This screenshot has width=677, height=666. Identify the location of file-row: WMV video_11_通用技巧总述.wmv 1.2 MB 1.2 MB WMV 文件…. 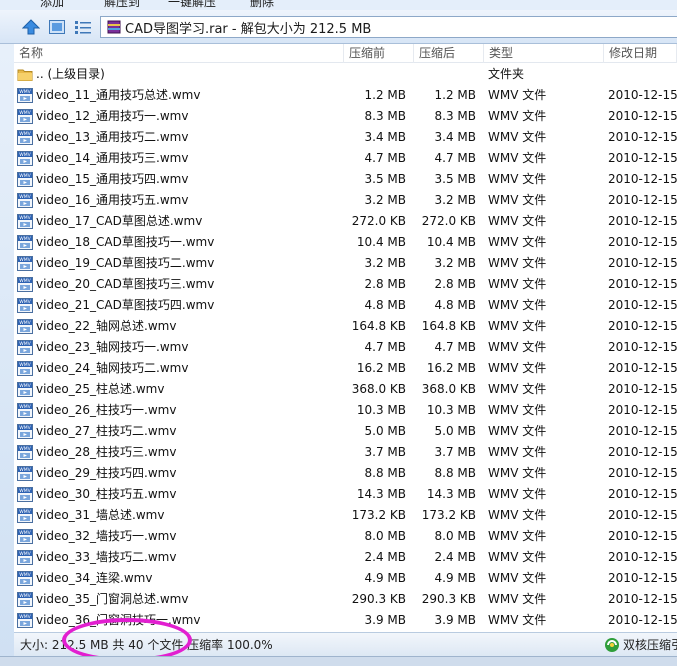
(345, 95).